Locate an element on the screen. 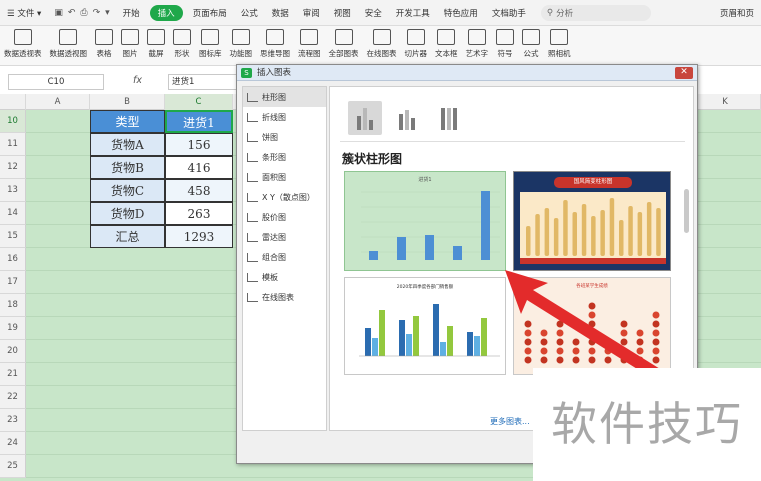 The image size is (761, 481). close-button: ✕ is located at coordinates (684, 73).